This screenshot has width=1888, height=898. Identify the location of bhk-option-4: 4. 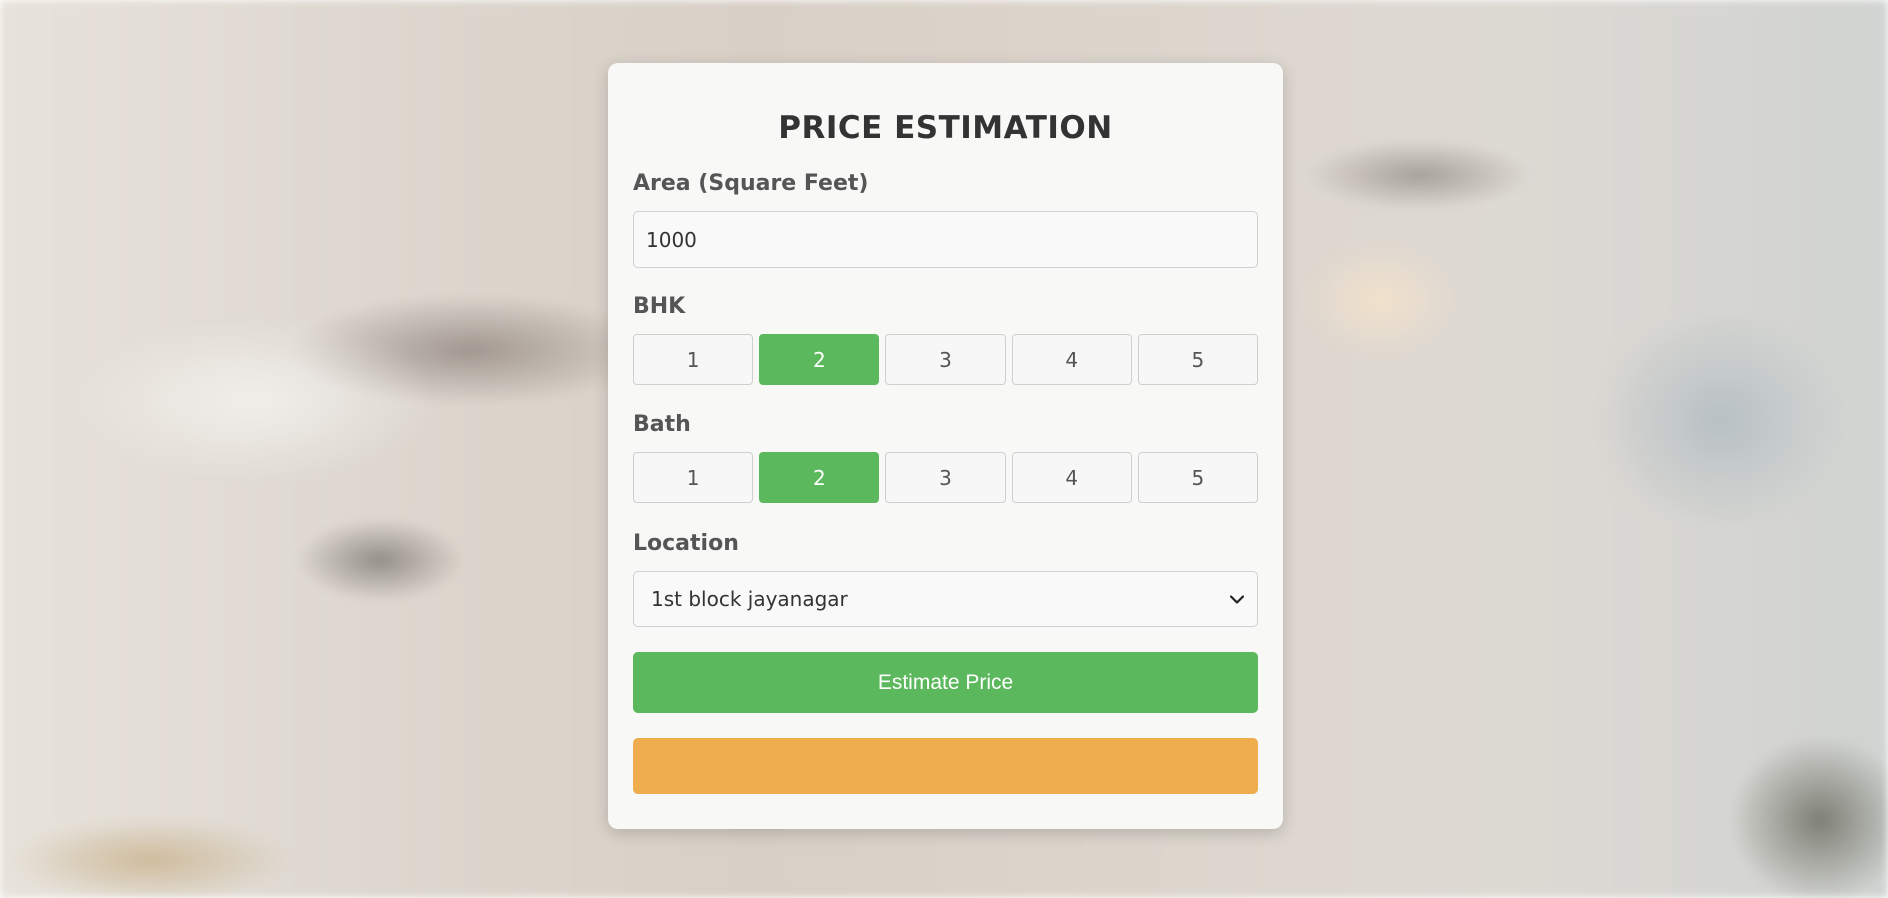
(1071, 359).